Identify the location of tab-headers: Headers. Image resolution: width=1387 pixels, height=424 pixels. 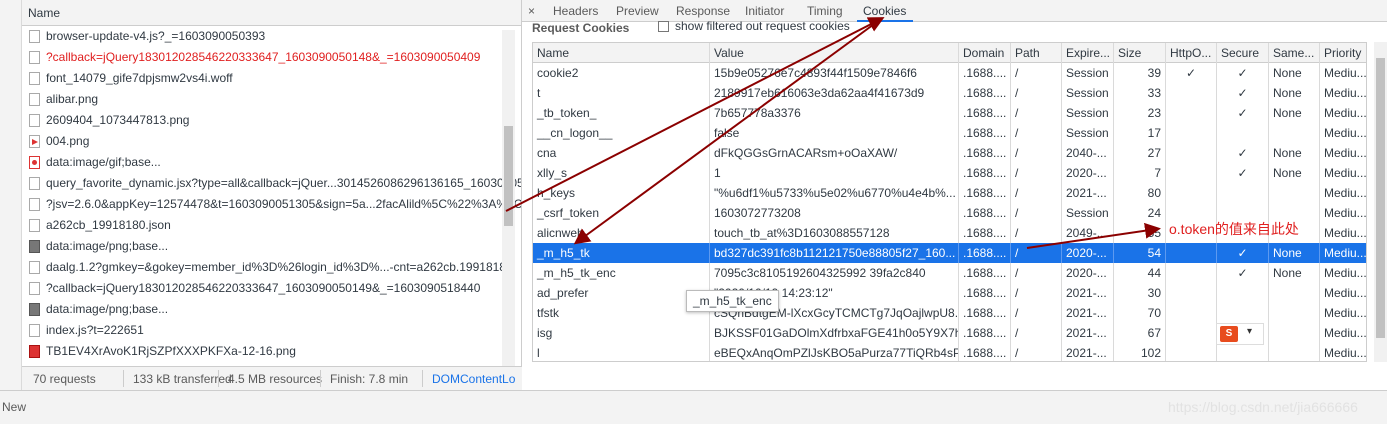
(575, 11).